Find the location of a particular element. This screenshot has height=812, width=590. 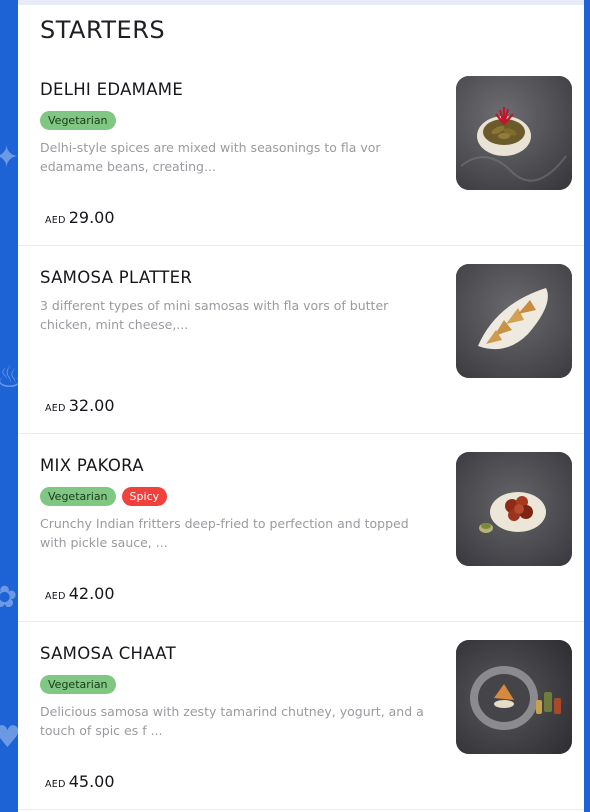

samosa-platter-photo is located at coordinates (514, 321).